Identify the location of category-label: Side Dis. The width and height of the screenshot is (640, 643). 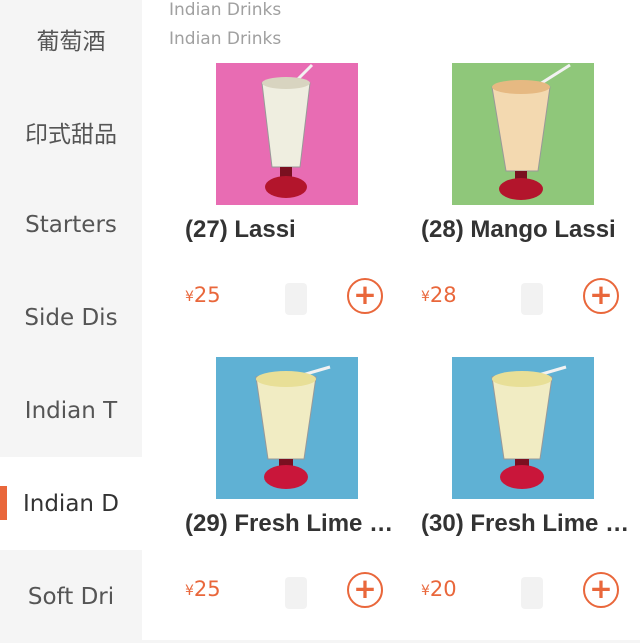
(71, 317).